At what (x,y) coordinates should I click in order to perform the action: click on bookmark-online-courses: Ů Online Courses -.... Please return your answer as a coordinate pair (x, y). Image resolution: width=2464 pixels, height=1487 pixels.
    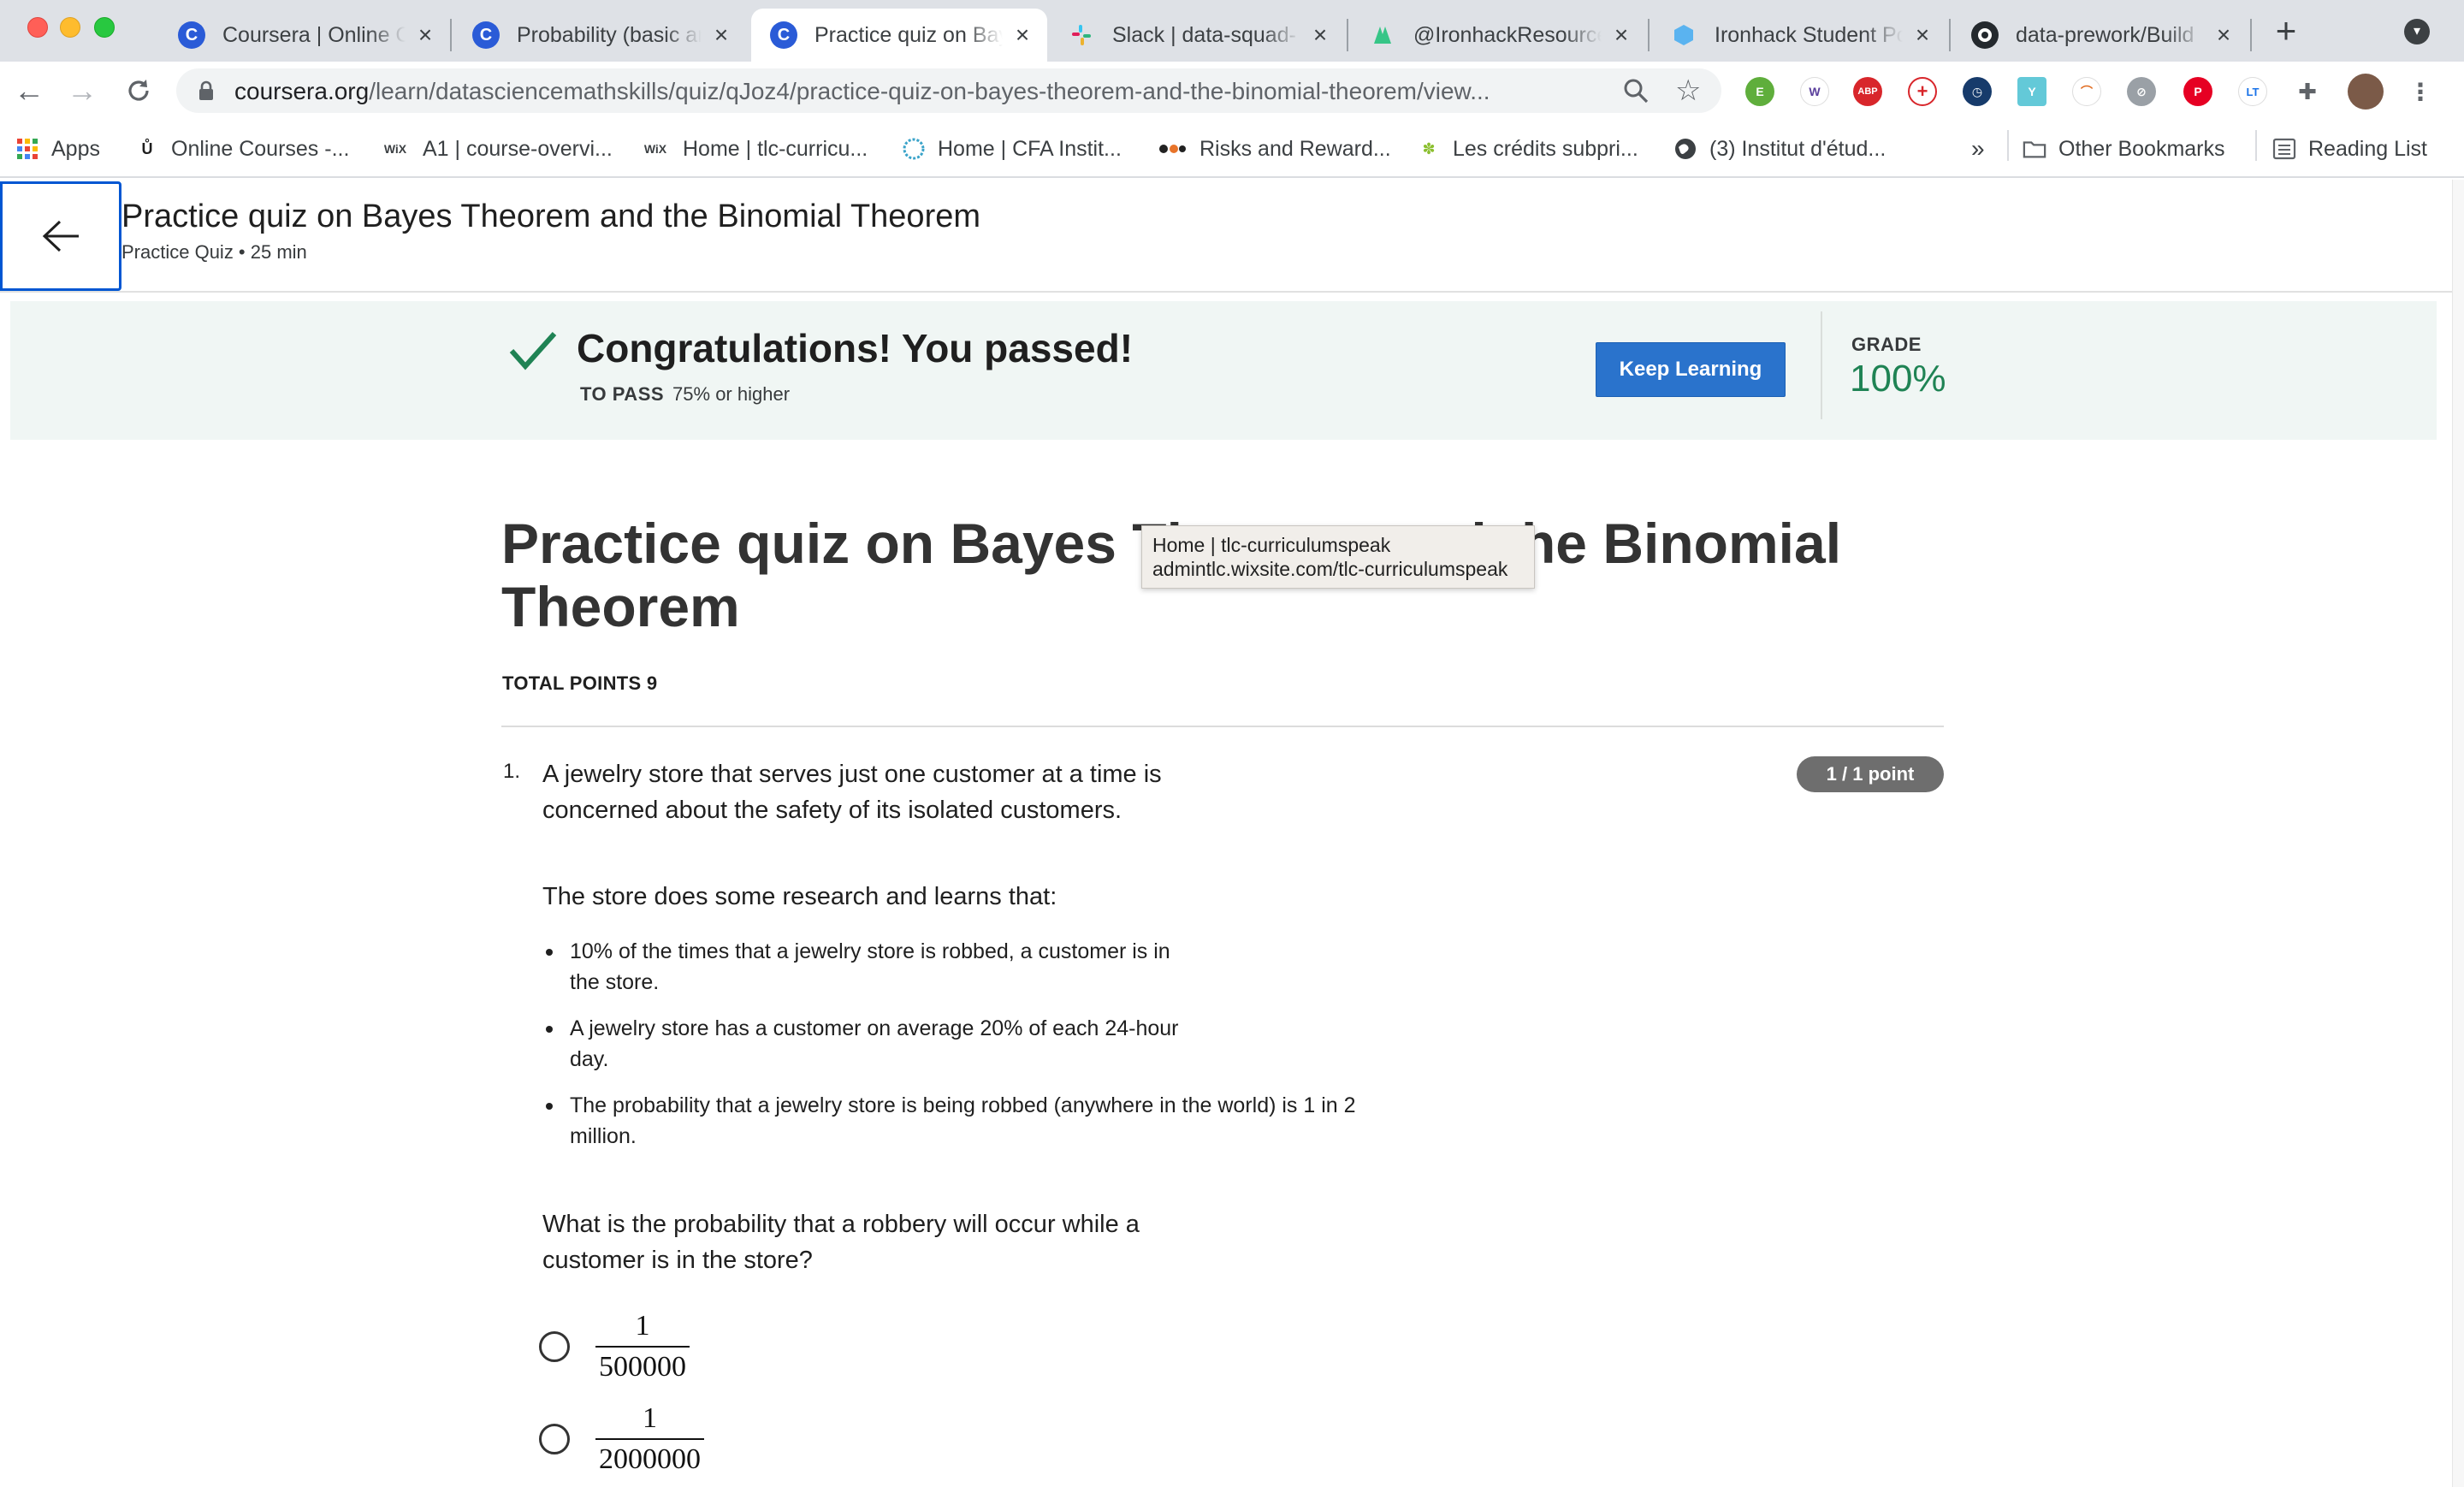
    Looking at the image, I should click on (242, 149).